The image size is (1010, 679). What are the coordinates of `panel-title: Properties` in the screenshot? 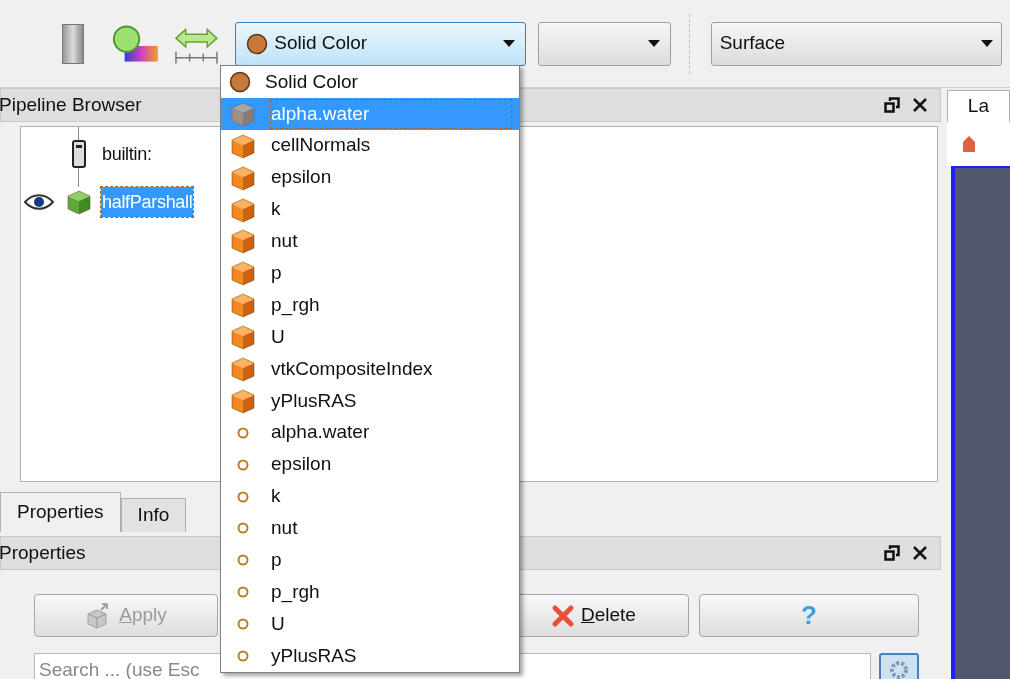 It's located at (43, 552).